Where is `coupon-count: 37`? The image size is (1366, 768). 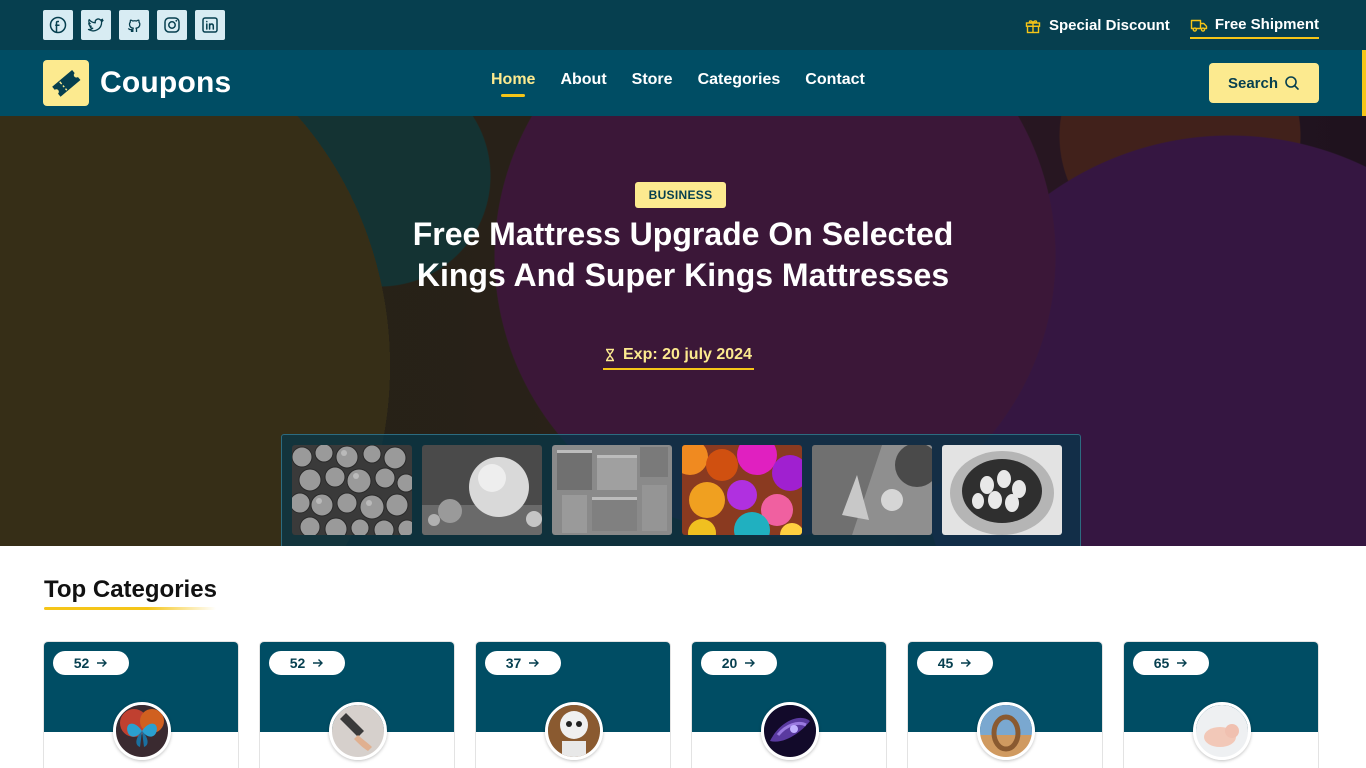 coupon-count: 37 is located at coordinates (523, 663).